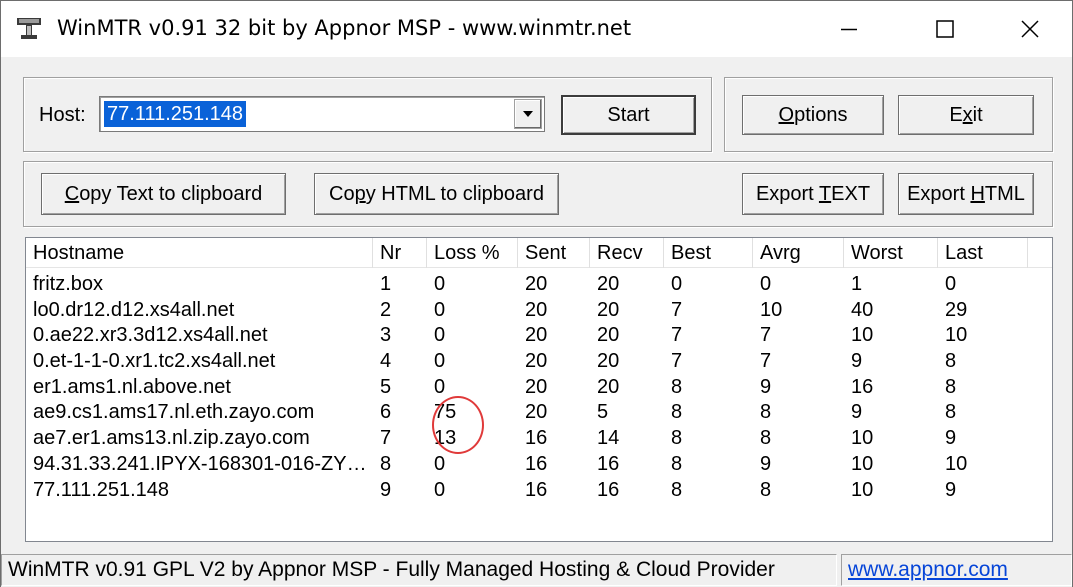 The height and width of the screenshot is (587, 1073). I want to click on cell-hostname: 77.111.251.148, so click(101, 489).